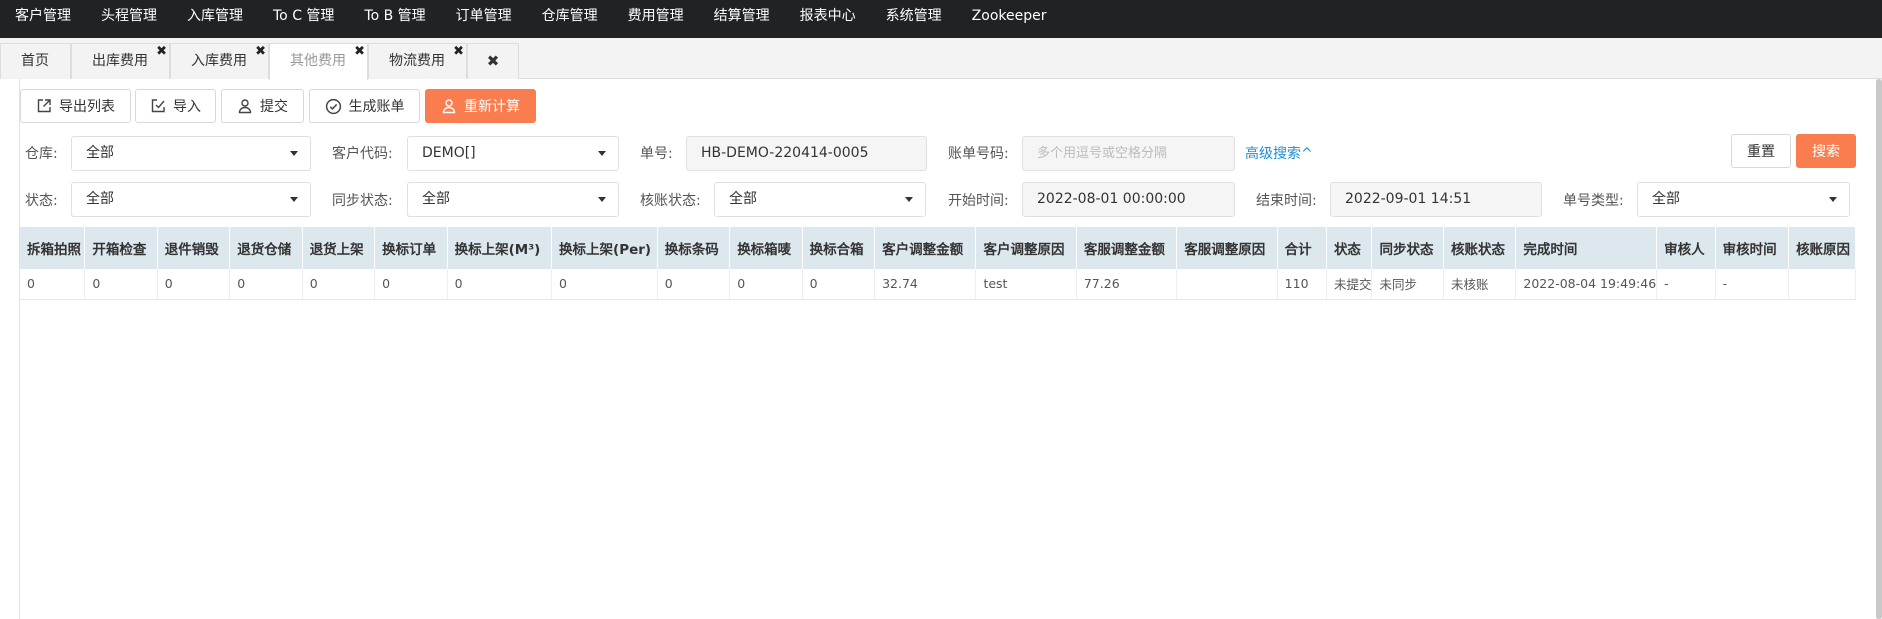 This screenshot has width=1882, height=619. Describe the element at coordinates (1026, 284) in the screenshot. I see `table-cell: test` at that location.